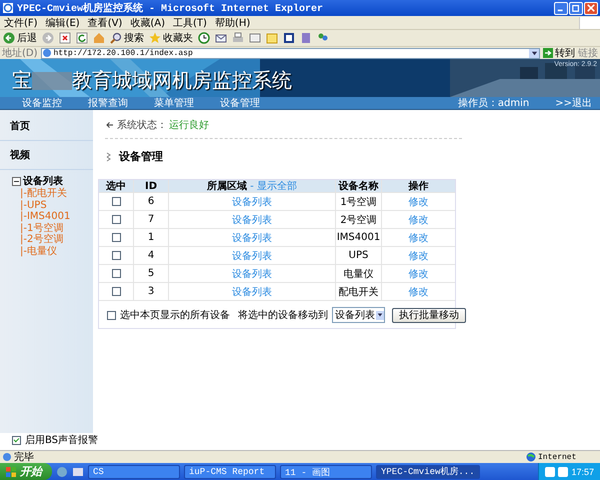 The image size is (600, 480). I want to click on tree-label: 设备列表, so click(43, 181).